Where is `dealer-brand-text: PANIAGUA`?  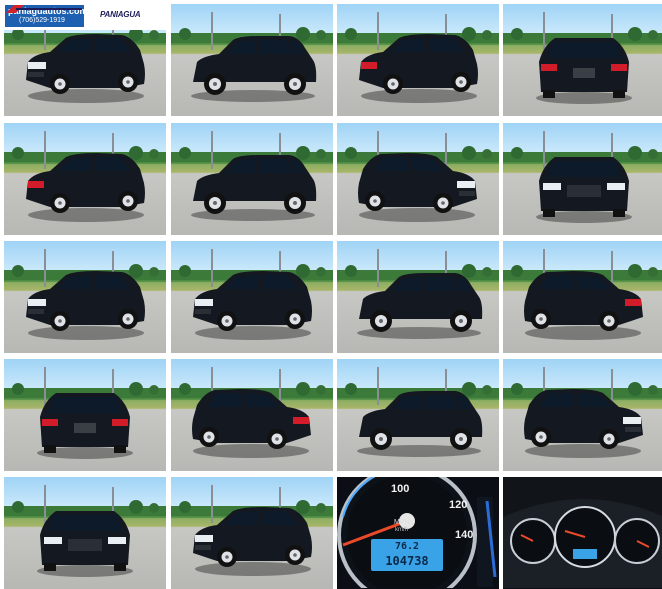
dealer-brand-text: PANIAGUA is located at coordinates (120, 14).